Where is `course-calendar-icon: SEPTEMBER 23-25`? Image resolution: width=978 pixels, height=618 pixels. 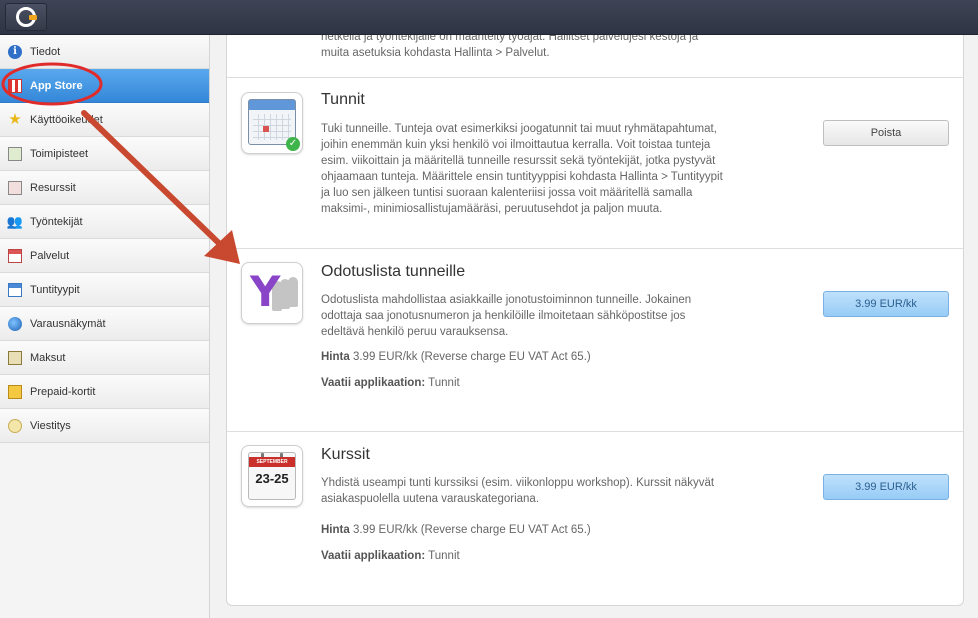
course-calendar-icon: SEPTEMBER 23-25 is located at coordinates (272, 476).